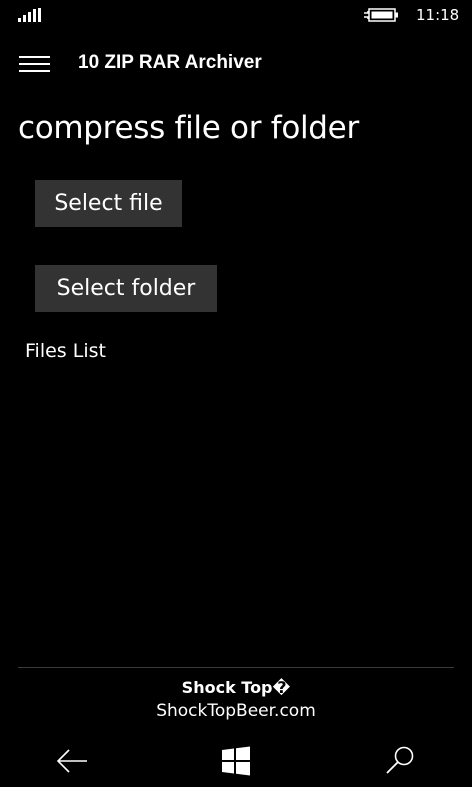 The image size is (472, 787). What do you see at coordinates (400, 761) in the screenshot?
I see `search-icon` at bounding box center [400, 761].